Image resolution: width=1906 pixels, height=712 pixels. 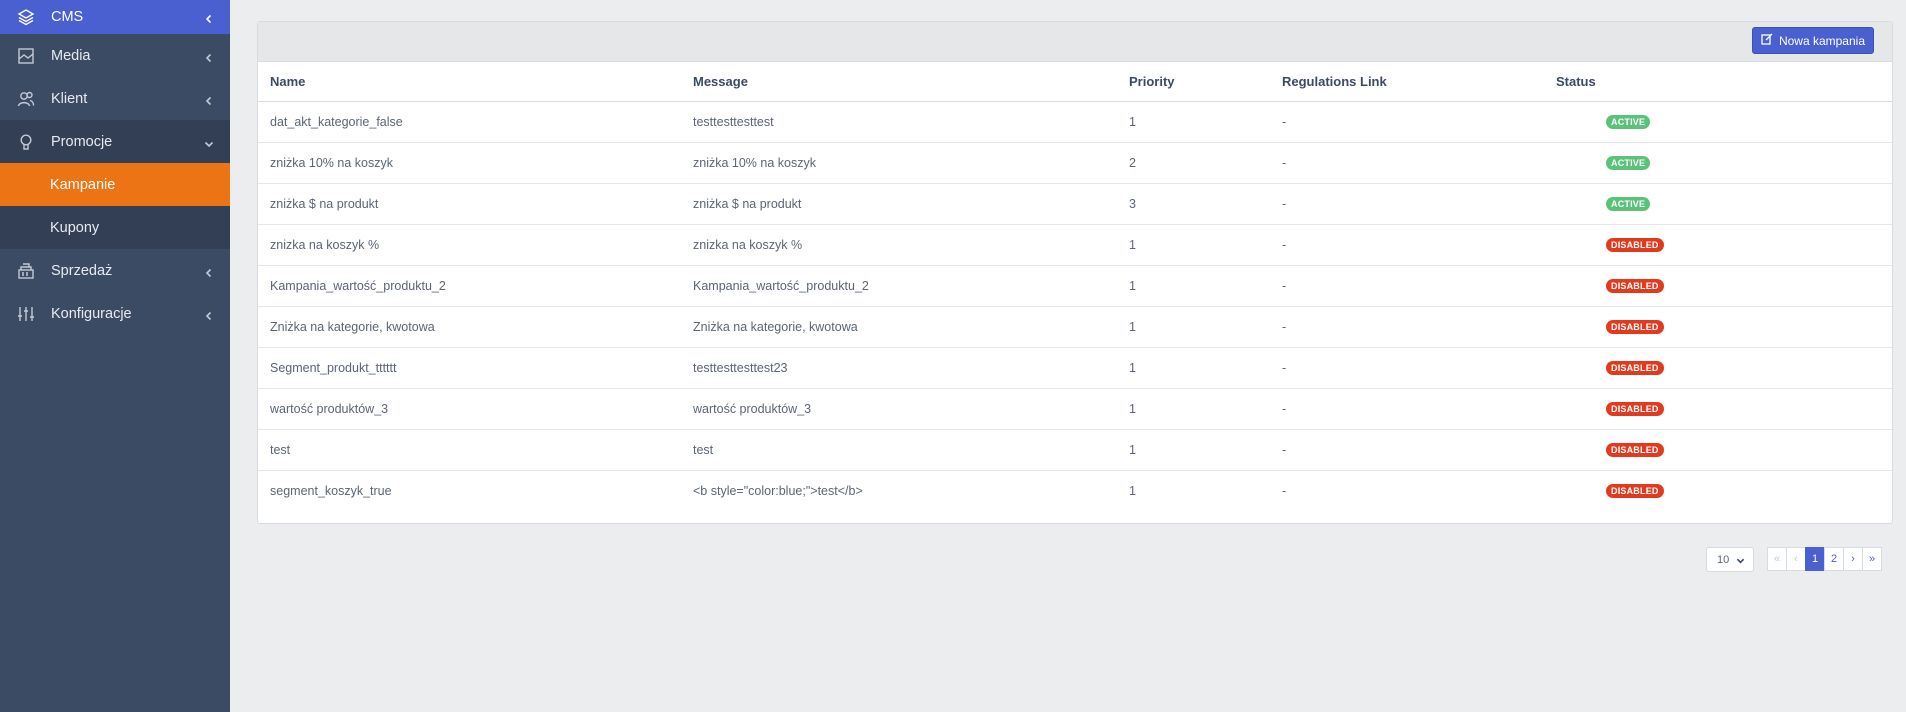 I want to click on table-row: test test 1- DISABLED, so click(x=1075, y=450).